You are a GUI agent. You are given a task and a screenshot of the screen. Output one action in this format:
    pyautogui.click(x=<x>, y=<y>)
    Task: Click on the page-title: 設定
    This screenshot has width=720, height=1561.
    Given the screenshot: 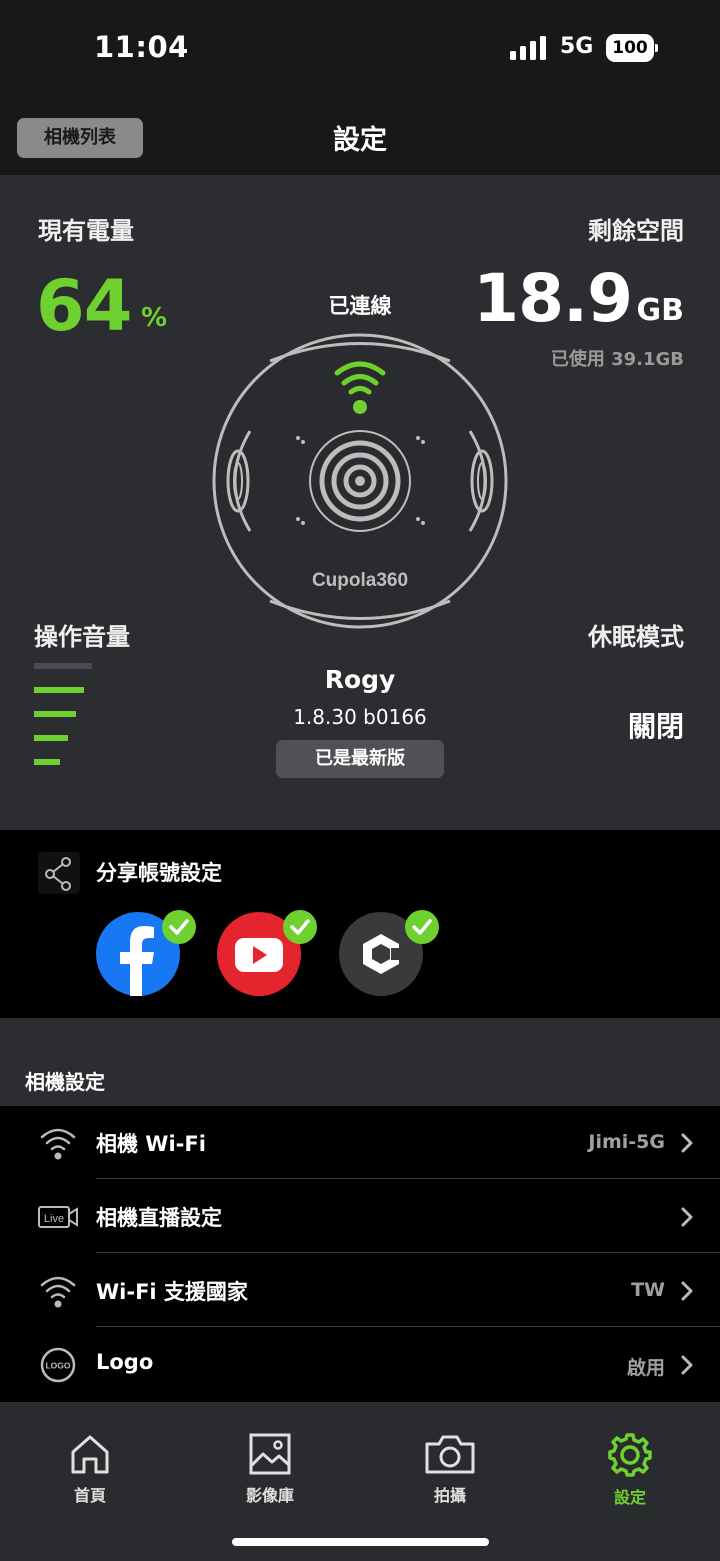 What is the action you would take?
    pyautogui.click(x=360, y=140)
    